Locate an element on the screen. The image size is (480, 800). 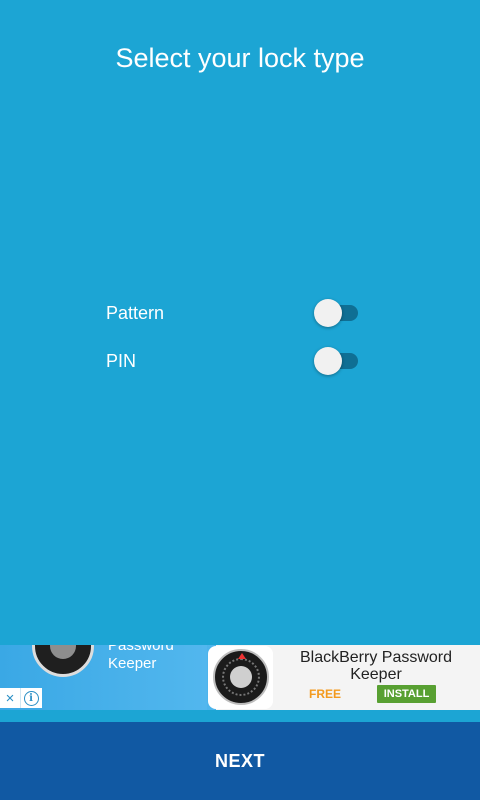
ad-info-button: i is located at coordinates (30, 698).